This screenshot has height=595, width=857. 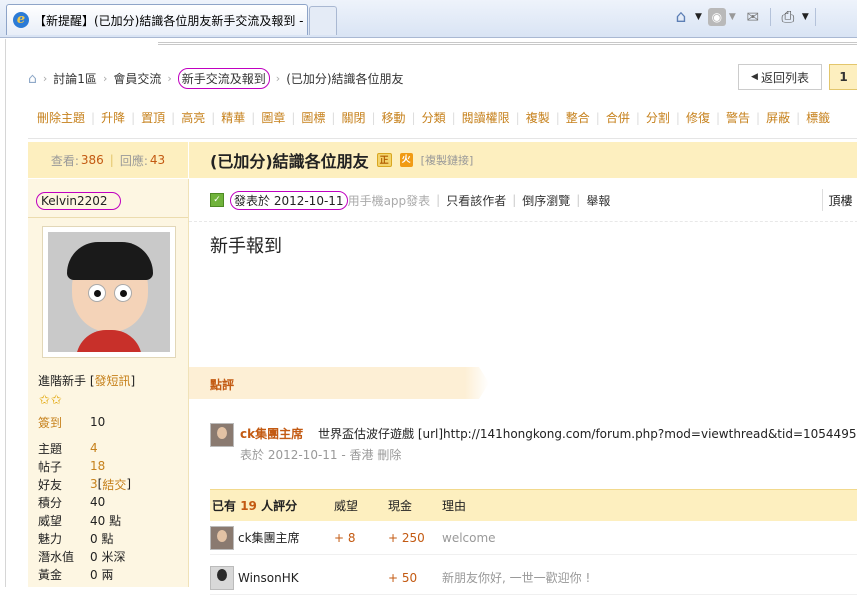 What do you see at coordinates (346, 506) in the screenshot?
I see `col-prestige: 威望` at bounding box center [346, 506].